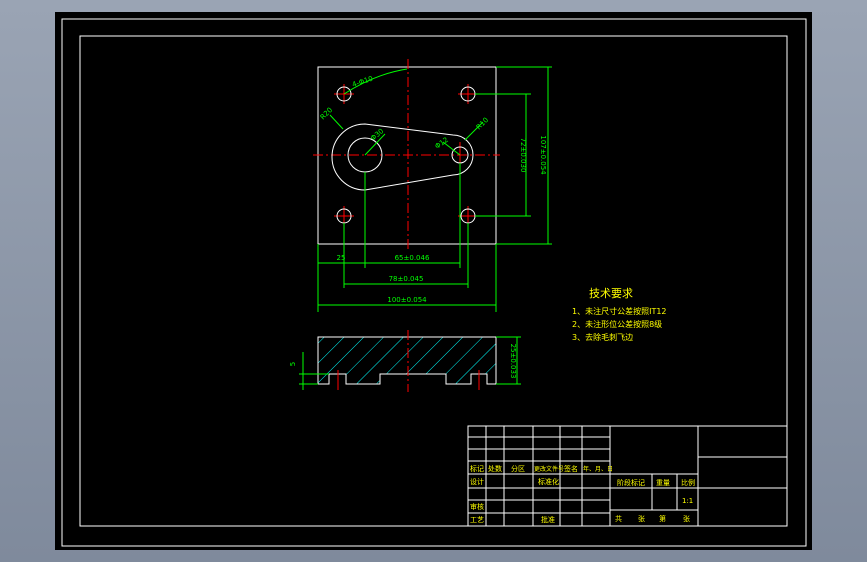 The width and height of the screenshot is (867, 562). What do you see at coordinates (523, 155) in the screenshot?
I see `dim-h-inner: 72±0.030` at bounding box center [523, 155].